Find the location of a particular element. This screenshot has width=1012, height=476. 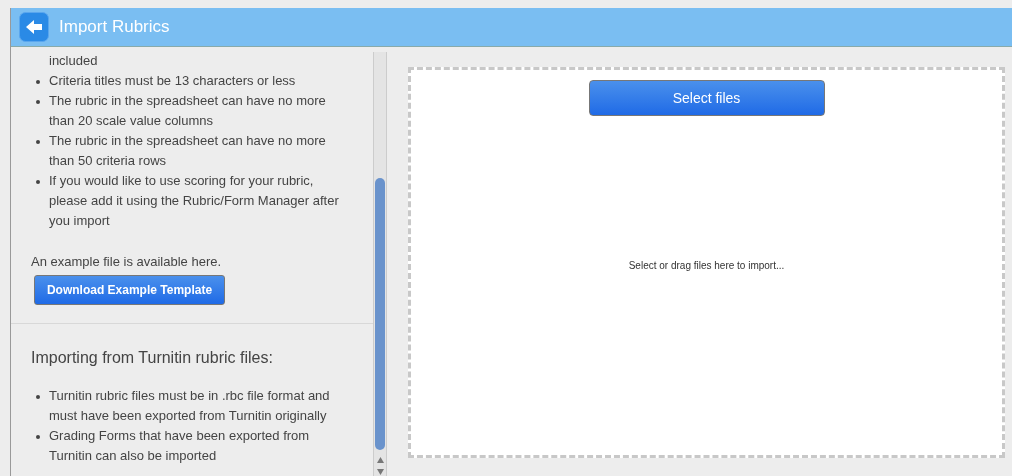

example-note: An example file is available here. is located at coordinates (126, 261).